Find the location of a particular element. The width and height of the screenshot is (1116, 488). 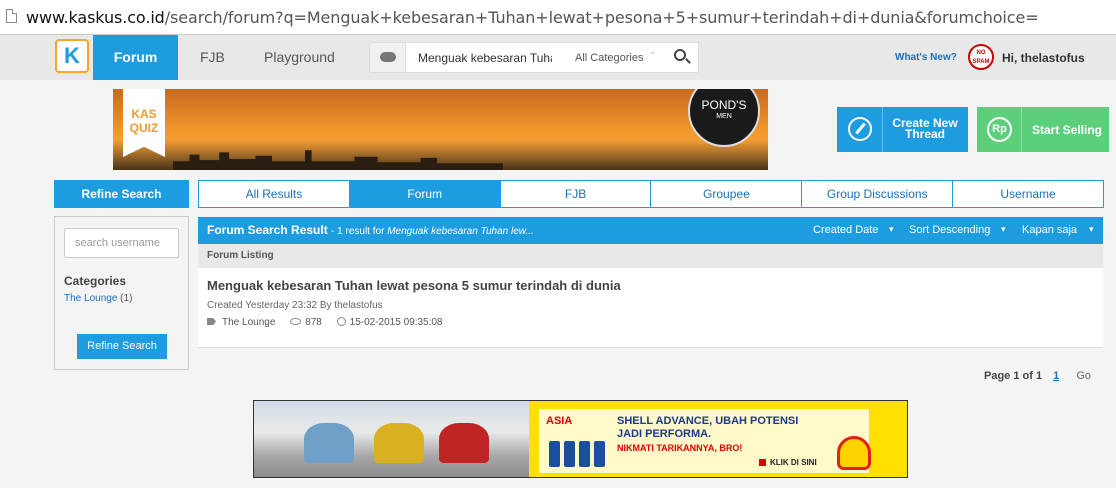

sort-created-date: Created Date is located at coordinates (845, 230).